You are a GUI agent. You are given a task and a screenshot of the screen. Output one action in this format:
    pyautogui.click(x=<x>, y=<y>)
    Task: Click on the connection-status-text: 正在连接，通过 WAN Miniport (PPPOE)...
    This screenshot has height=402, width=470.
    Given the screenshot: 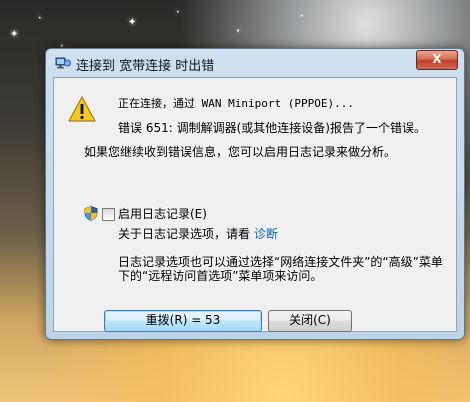 What is the action you would take?
    pyautogui.click(x=236, y=103)
    